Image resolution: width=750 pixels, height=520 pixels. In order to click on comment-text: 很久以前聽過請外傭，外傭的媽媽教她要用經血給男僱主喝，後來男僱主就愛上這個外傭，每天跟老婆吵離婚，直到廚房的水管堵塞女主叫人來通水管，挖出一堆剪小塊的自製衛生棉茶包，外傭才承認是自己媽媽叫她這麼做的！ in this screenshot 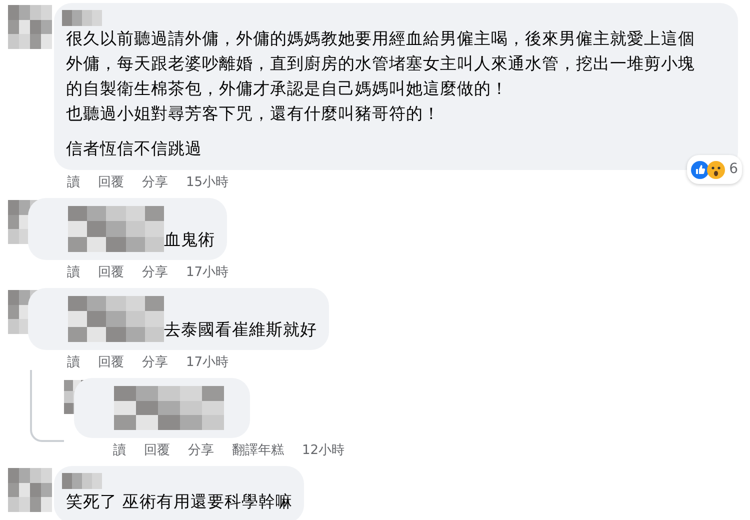, I will do `click(381, 64)`.